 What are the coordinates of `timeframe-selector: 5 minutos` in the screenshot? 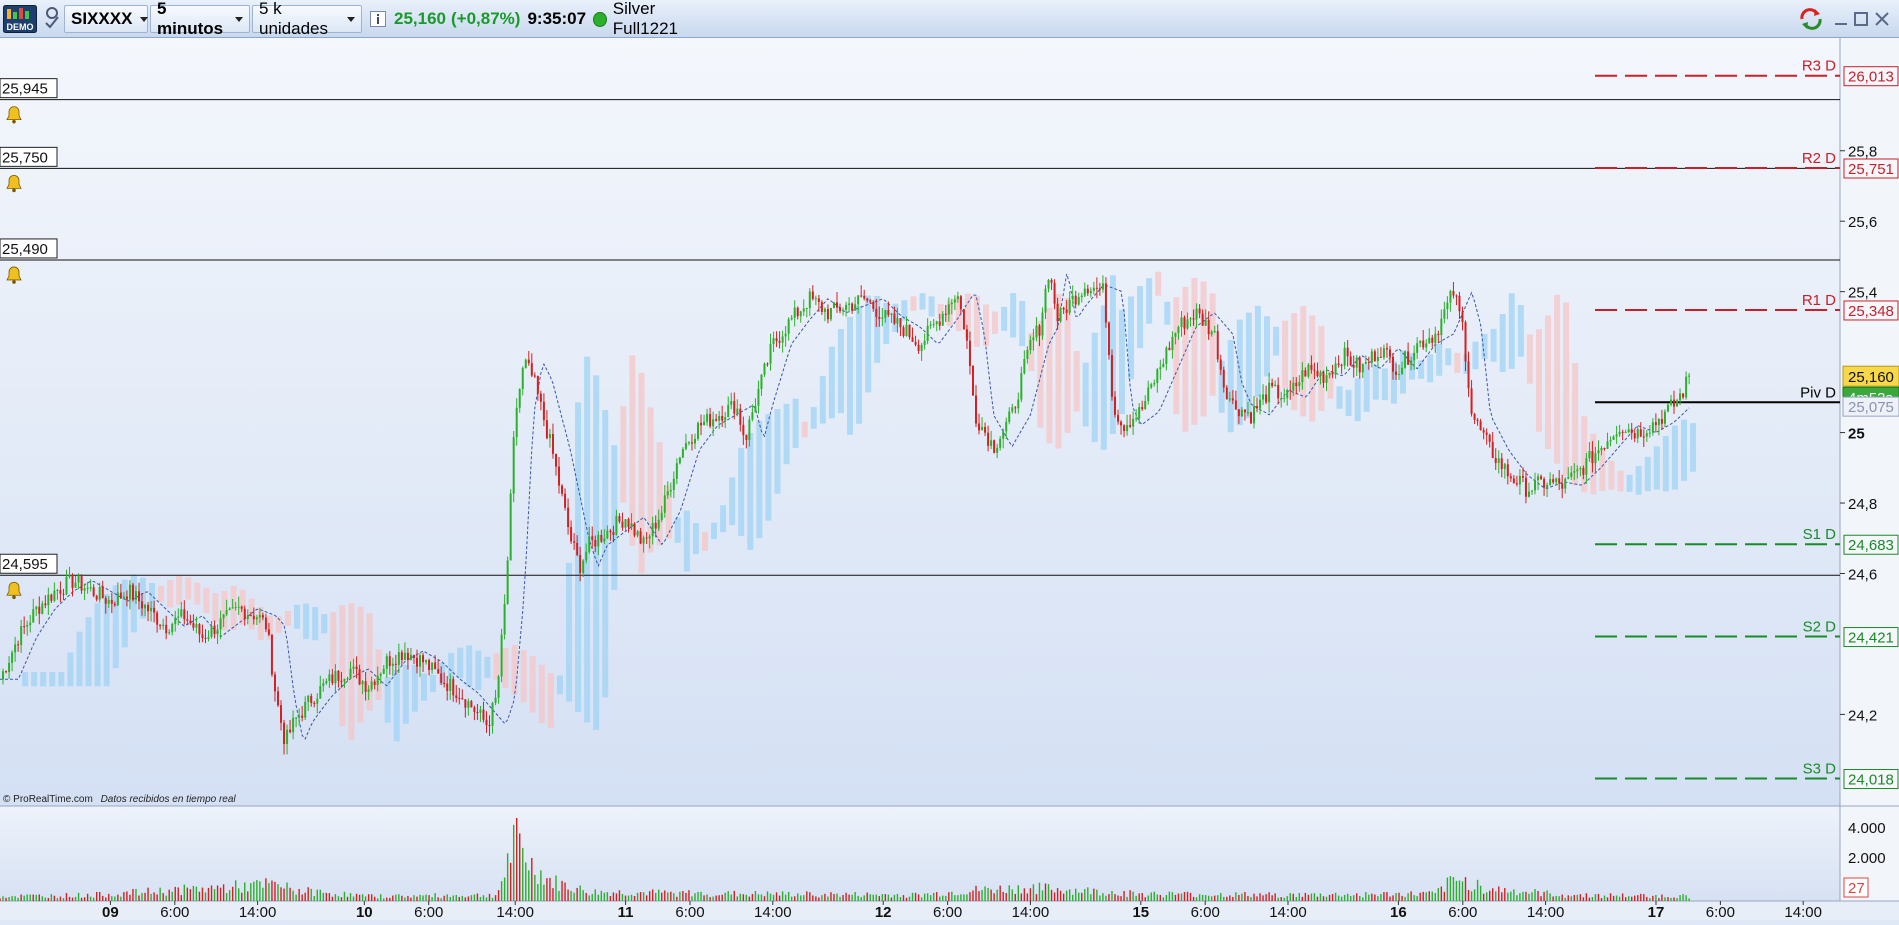 It's located at (200, 19).